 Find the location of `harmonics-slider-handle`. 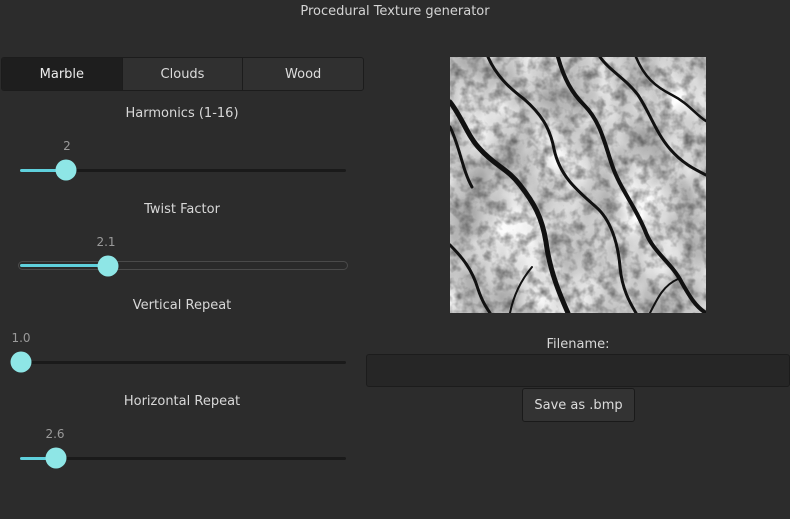

harmonics-slider-handle is located at coordinates (66, 170).